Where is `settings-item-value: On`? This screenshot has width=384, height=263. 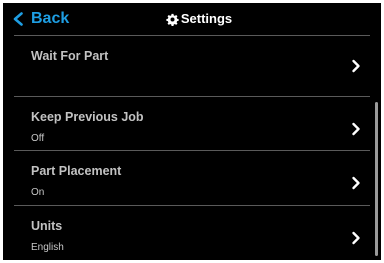 settings-item-value: On is located at coordinates (38, 192).